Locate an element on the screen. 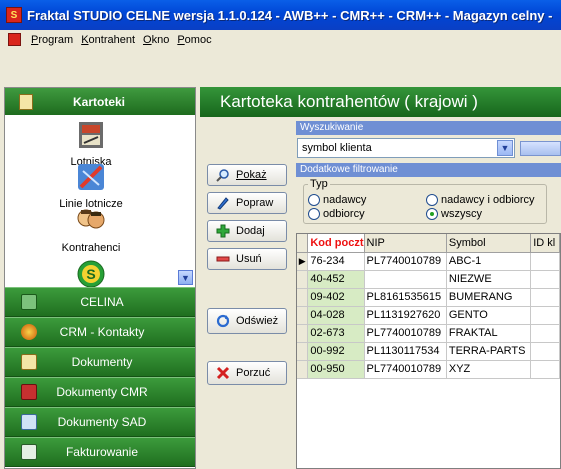 The image size is (561, 469). svg-text: S is located at coordinates (90, 274).